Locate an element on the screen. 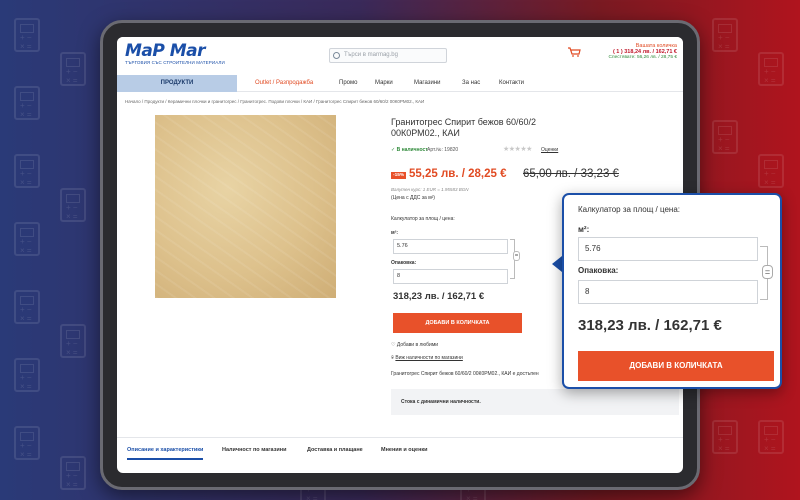  nav-item-brands: Марки is located at coordinates (384, 83).